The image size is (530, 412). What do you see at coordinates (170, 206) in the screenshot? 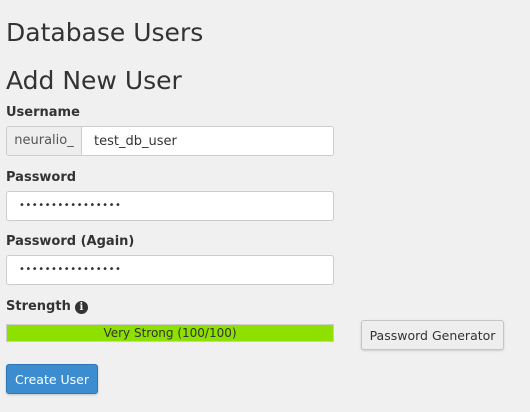
I see `password-input: ••••••••••••••••` at bounding box center [170, 206].